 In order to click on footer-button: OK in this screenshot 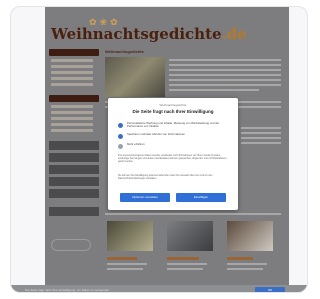, I will do `click(270, 289)`.